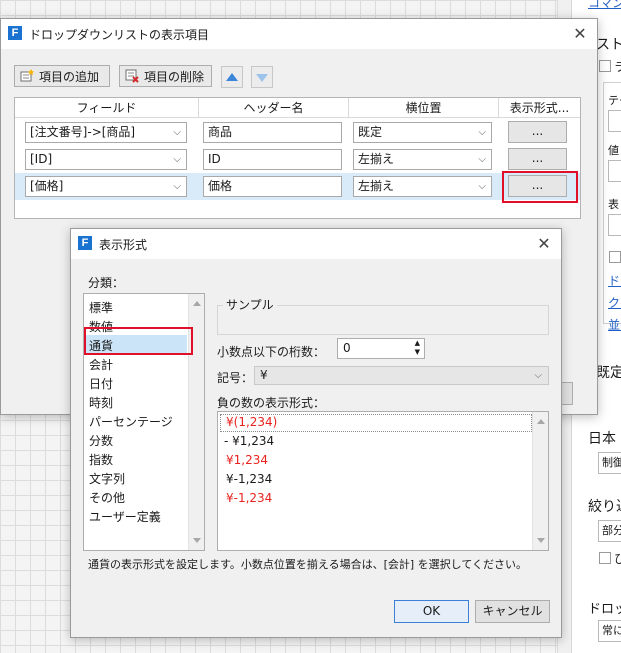  Describe the element at coordinates (106, 186) in the screenshot. I see `field-select: [価格] ⌵` at that location.